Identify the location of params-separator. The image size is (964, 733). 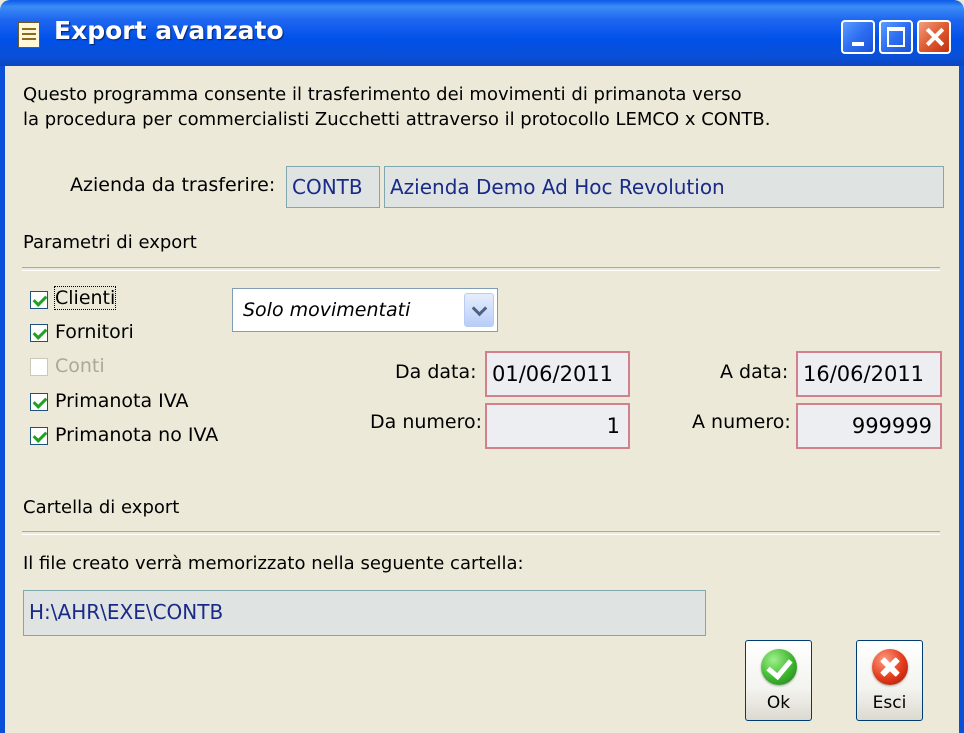
(481, 269).